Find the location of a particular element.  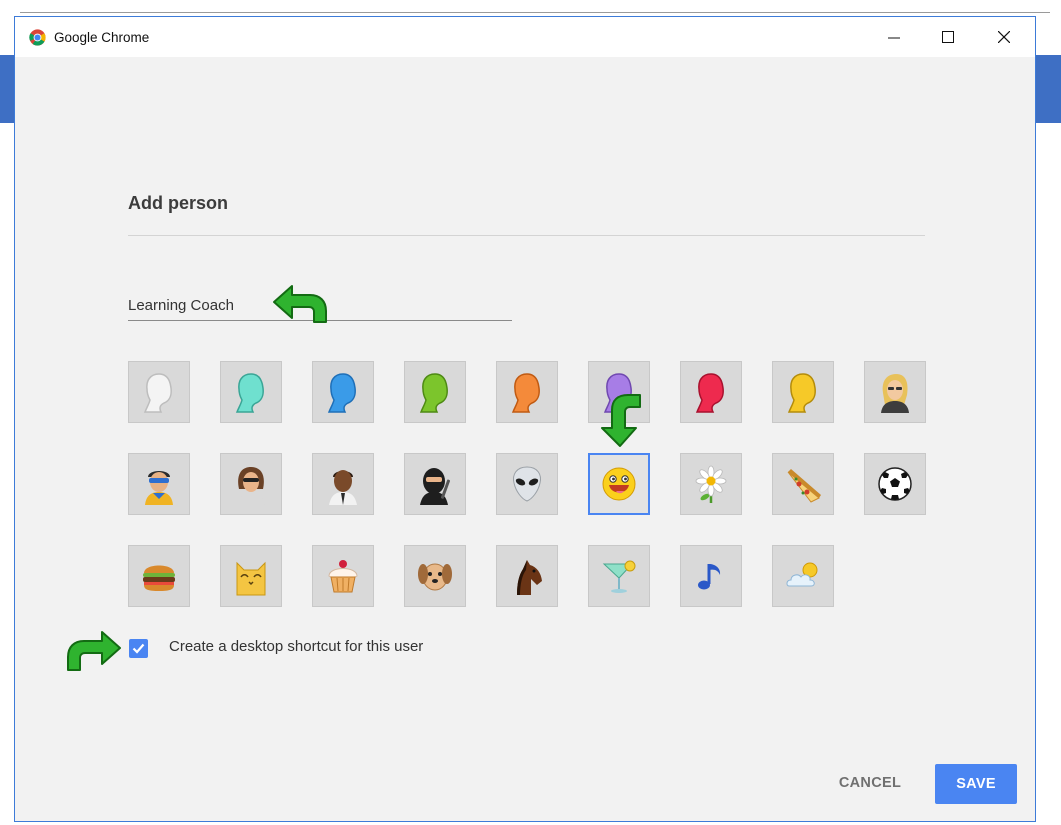

burger-icon is located at coordinates (159, 578).